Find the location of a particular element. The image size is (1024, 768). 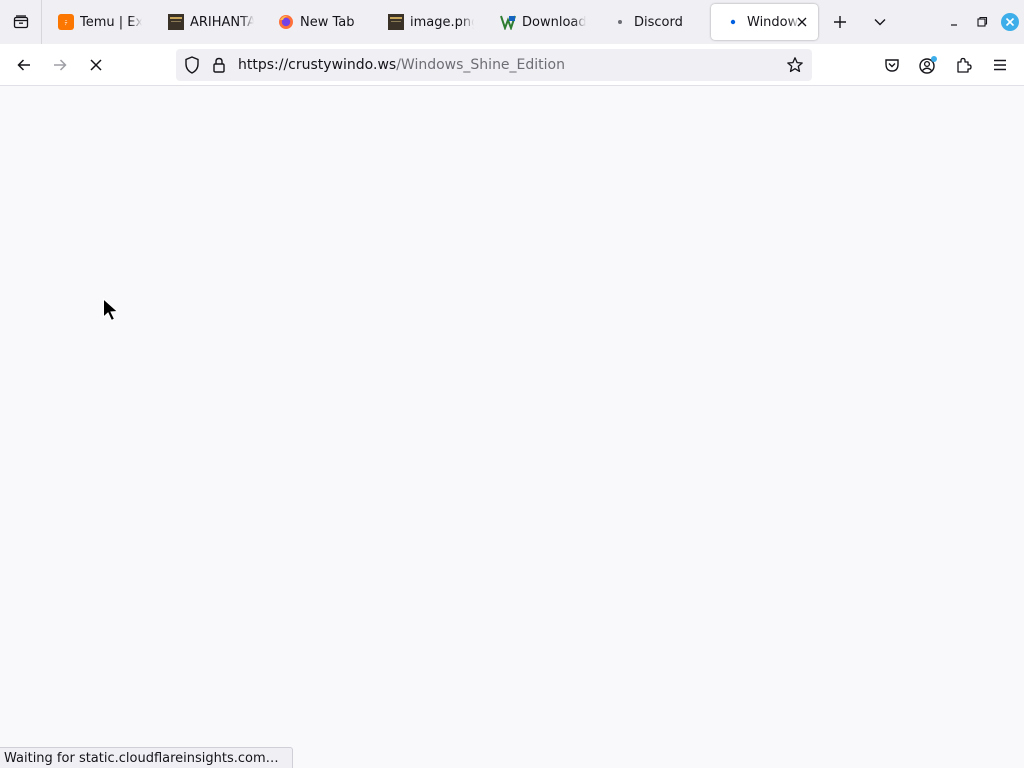

download-site-icon is located at coordinates (508, 22).